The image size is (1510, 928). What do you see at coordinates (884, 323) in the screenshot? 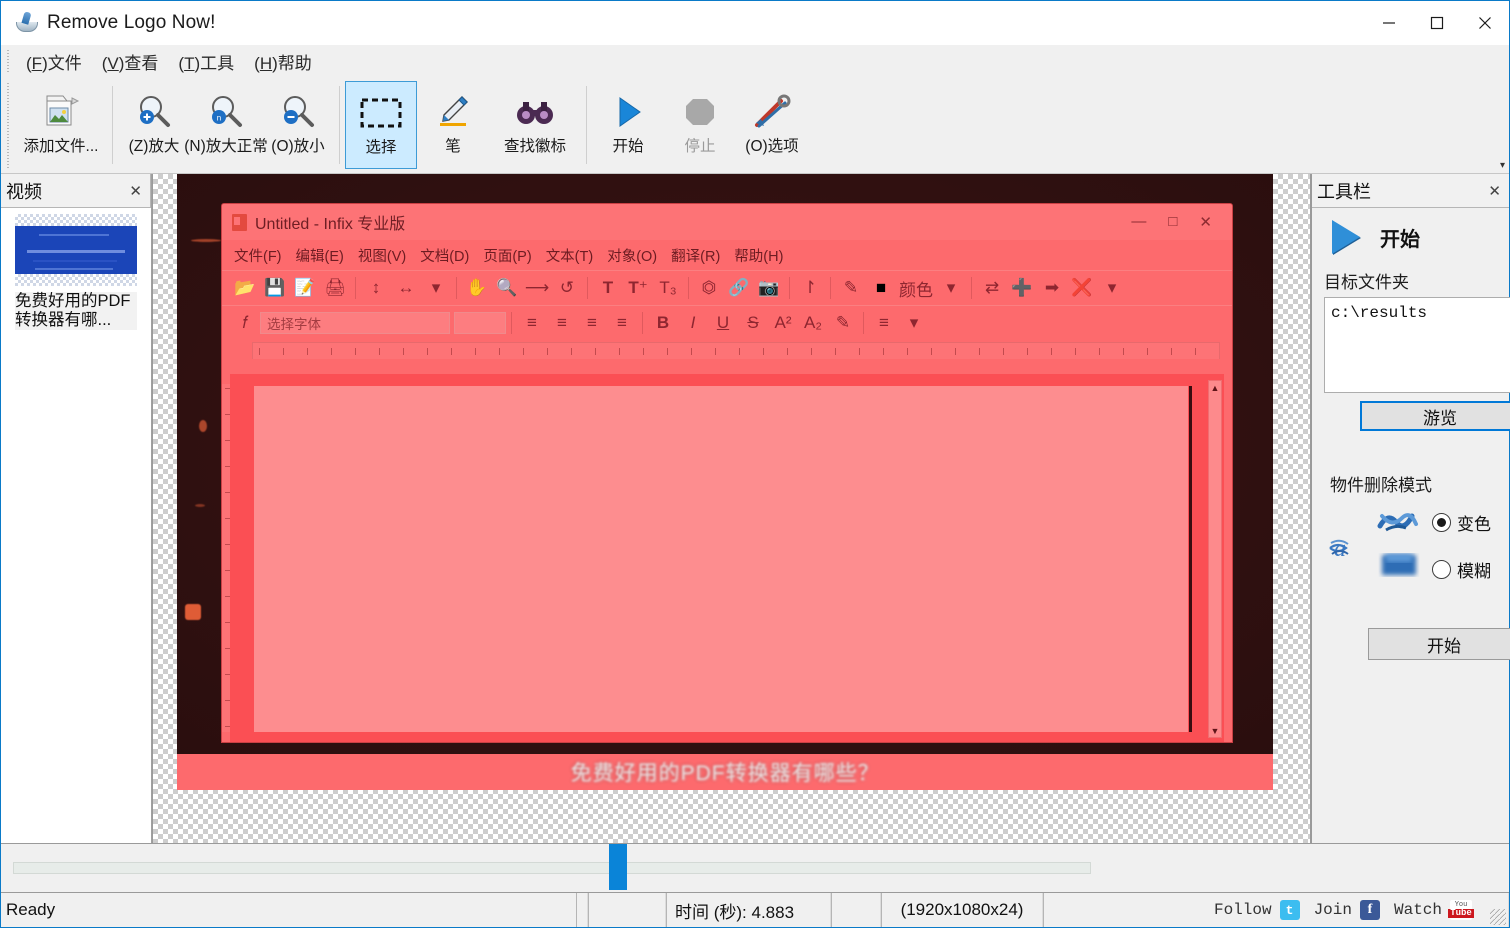
I see `list-icon: ≡` at bounding box center [884, 323].